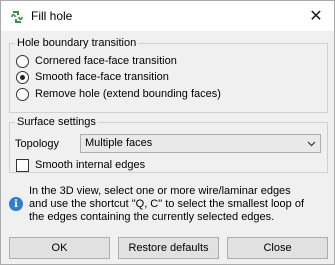 This screenshot has width=335, height=265. I want to click on close-icon: ✕, so click(316, 16).